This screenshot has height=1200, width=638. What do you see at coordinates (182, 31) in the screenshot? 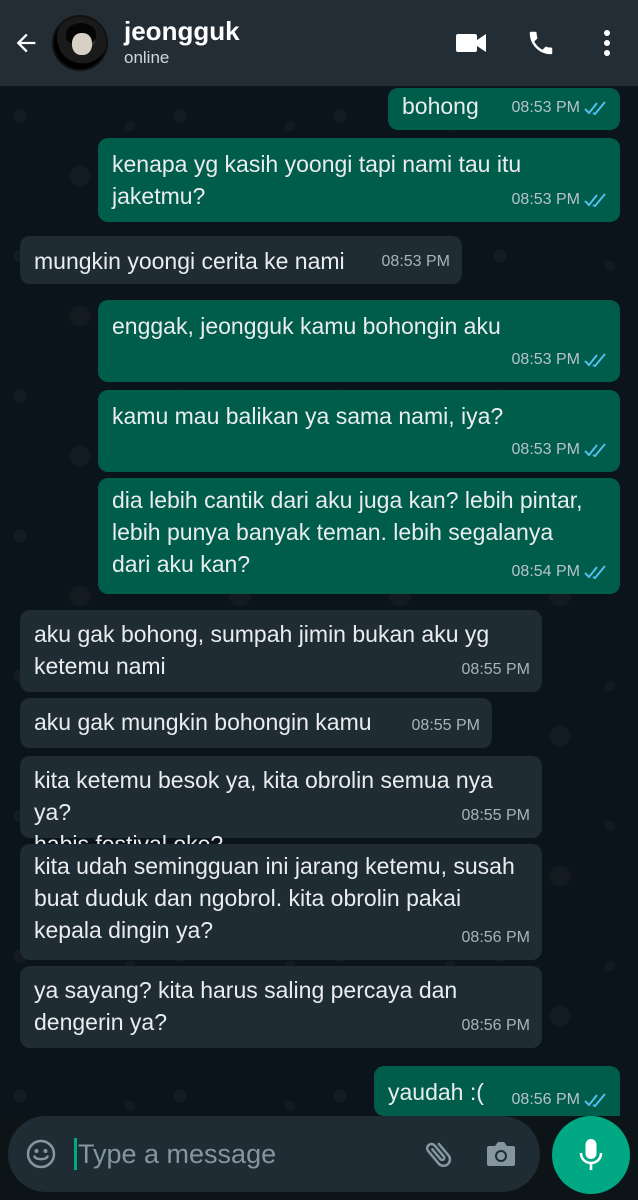
I see `contact-name: jeongguk` at bounding box center [182, 31].